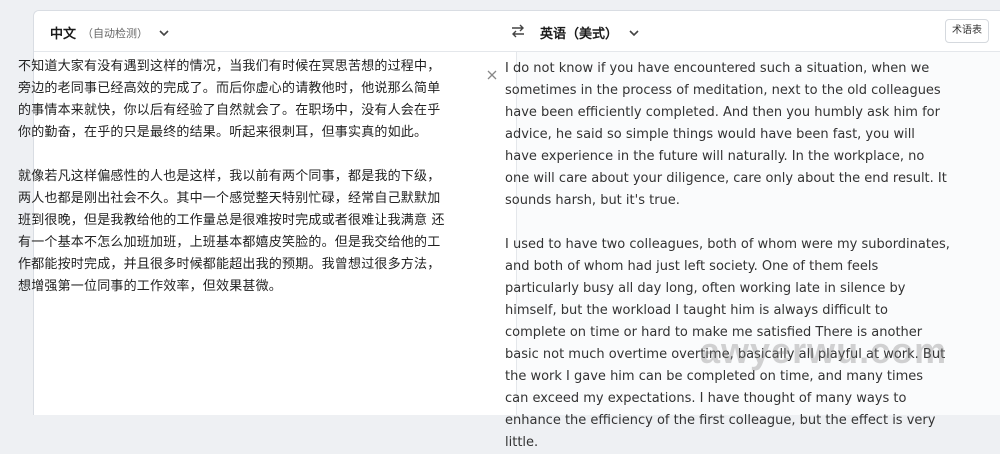 This screenshot has width=1000, height=454. What do you see at coordinates (492, 75) in the screenshot?
I see `close-icon` at bounding box center [492, 75].